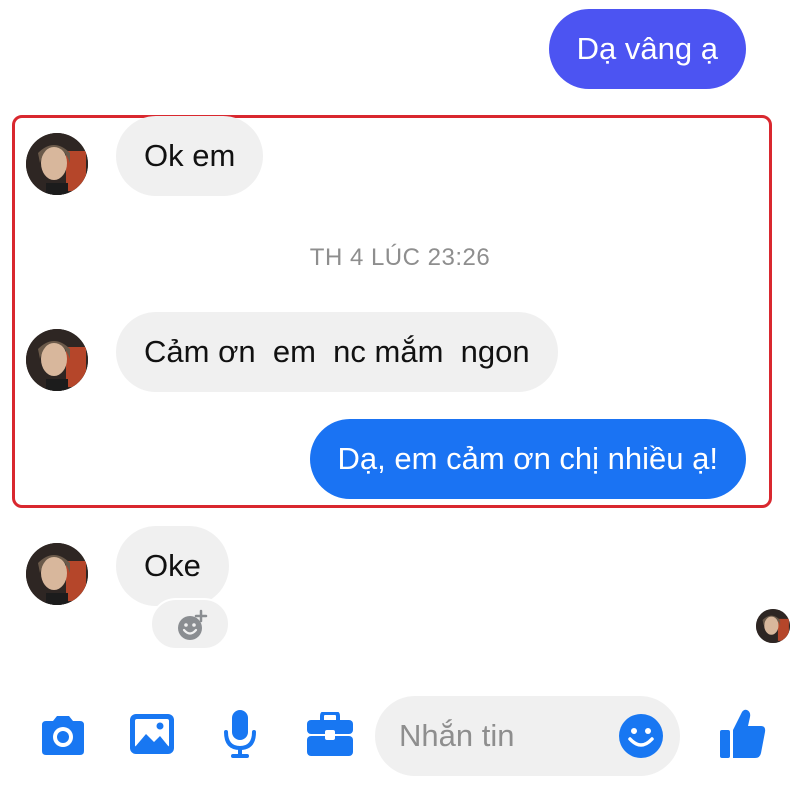 This screenshot has width=800, height=800. Describe the element at coordinates (240, 734) in the screenshot. I see `microphone-icon` at that location.